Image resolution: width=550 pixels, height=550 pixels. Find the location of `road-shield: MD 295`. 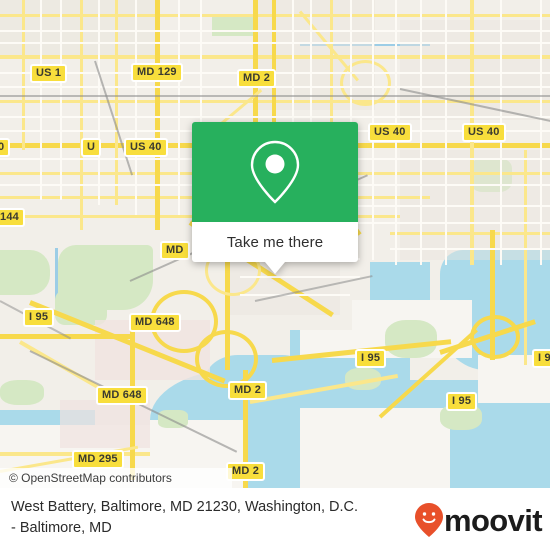

road-shield: MD 295 is located at coordinates (98, 459).